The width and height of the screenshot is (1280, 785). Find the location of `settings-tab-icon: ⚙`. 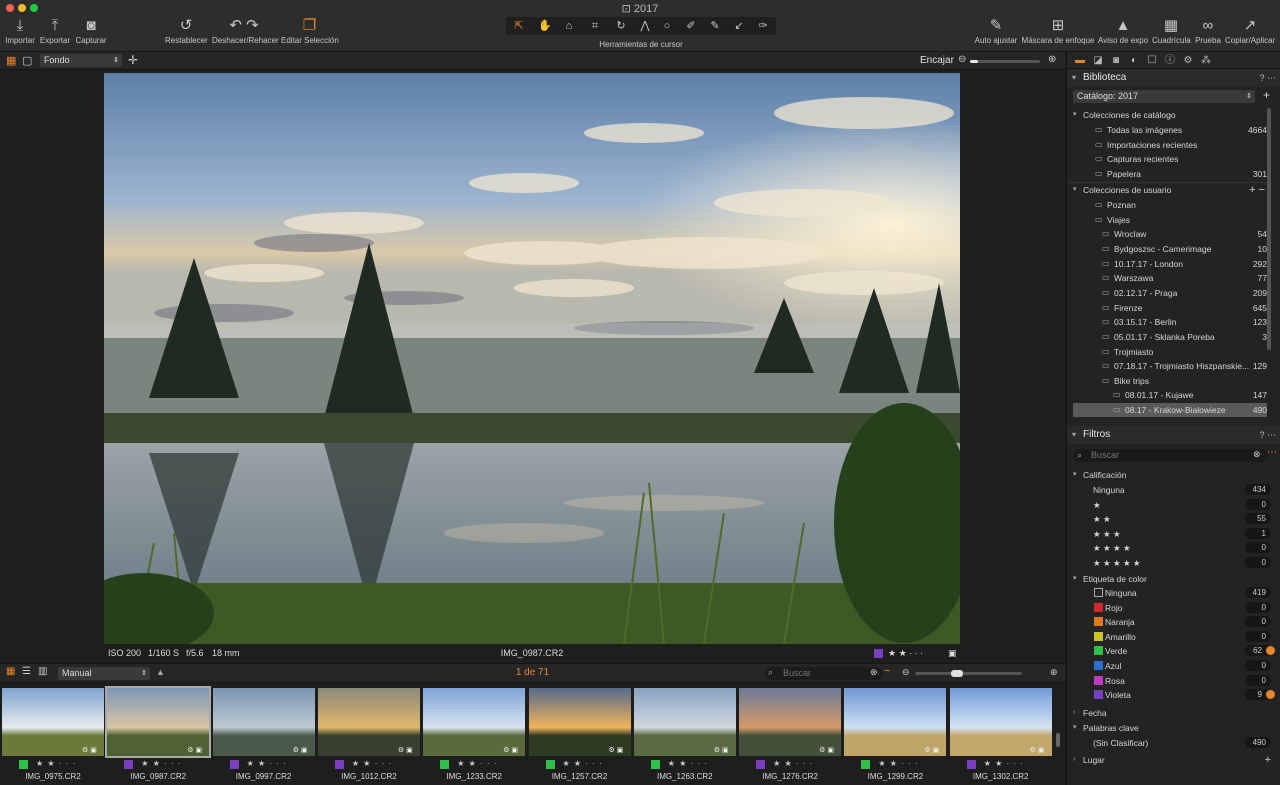

settings-tab-icon: ⚙ is located at coordinates (1188, 60).